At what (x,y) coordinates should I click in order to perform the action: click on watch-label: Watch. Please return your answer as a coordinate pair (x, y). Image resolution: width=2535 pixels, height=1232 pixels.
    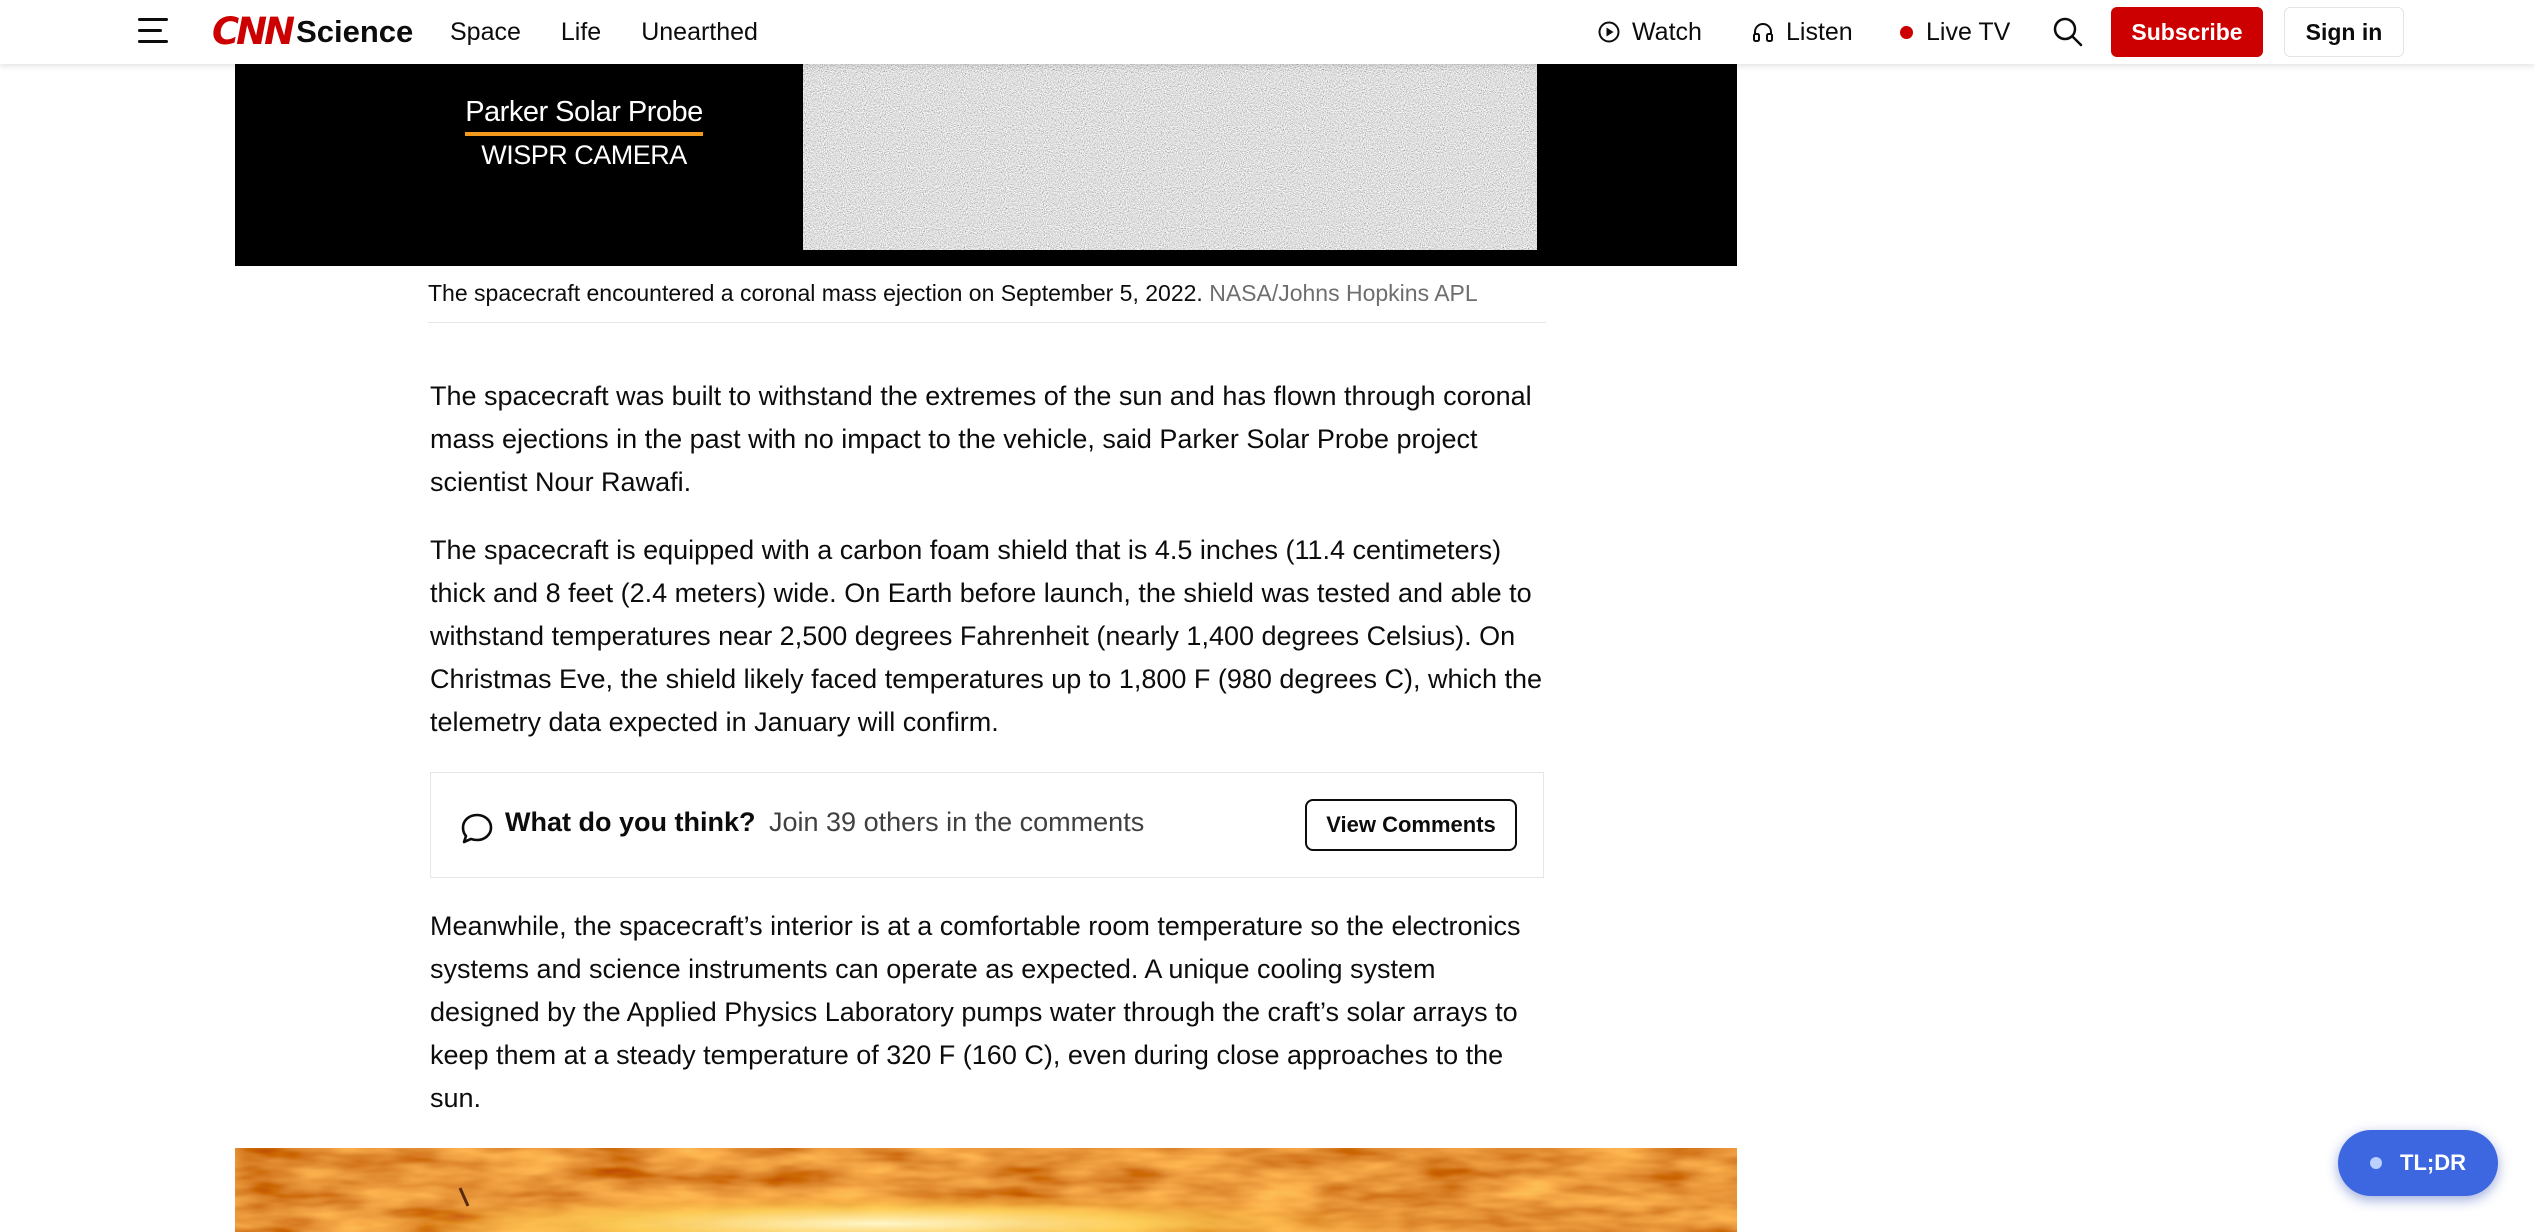
    Looking at the image, I should click on (1667, 31).